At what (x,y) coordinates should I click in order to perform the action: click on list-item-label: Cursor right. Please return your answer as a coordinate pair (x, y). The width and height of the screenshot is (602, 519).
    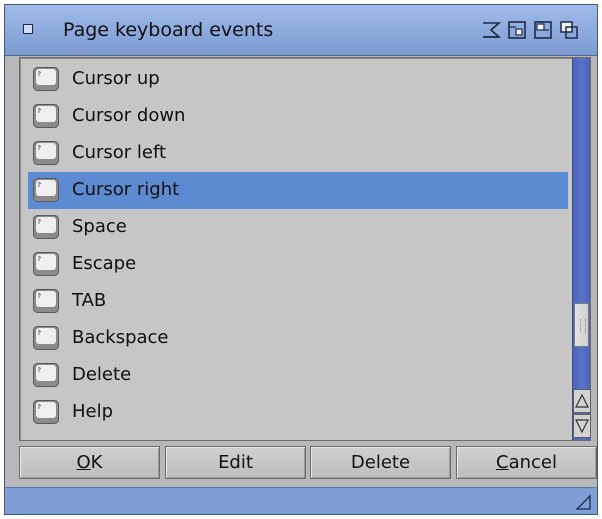
    Looking at the image, I should click on (126, 189).